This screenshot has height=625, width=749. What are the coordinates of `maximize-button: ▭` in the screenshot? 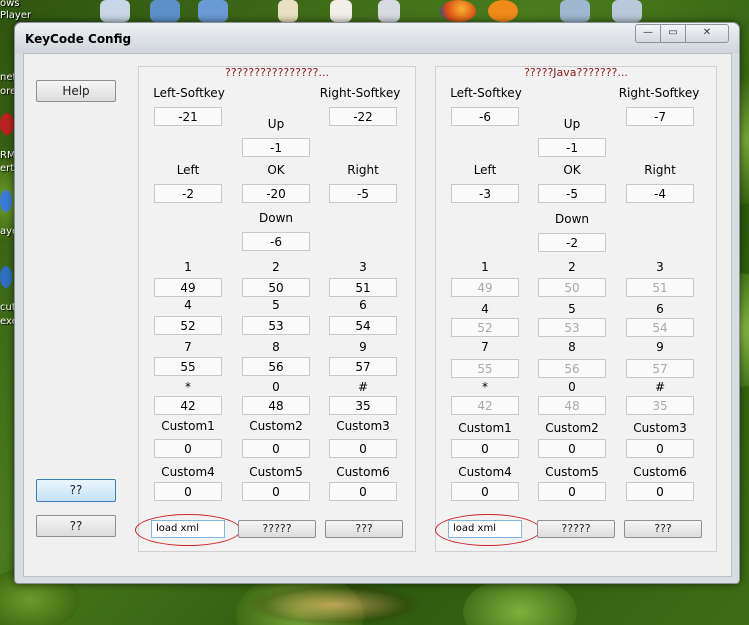 It's located at (673, 33).